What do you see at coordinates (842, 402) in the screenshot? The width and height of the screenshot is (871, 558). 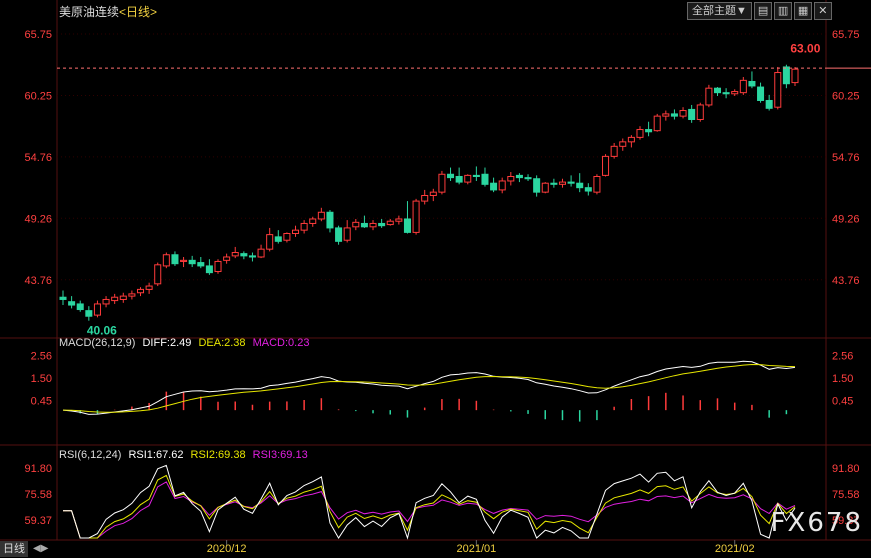 I see `macd-tick-right: 0.45` at bounding box center [842, 402].